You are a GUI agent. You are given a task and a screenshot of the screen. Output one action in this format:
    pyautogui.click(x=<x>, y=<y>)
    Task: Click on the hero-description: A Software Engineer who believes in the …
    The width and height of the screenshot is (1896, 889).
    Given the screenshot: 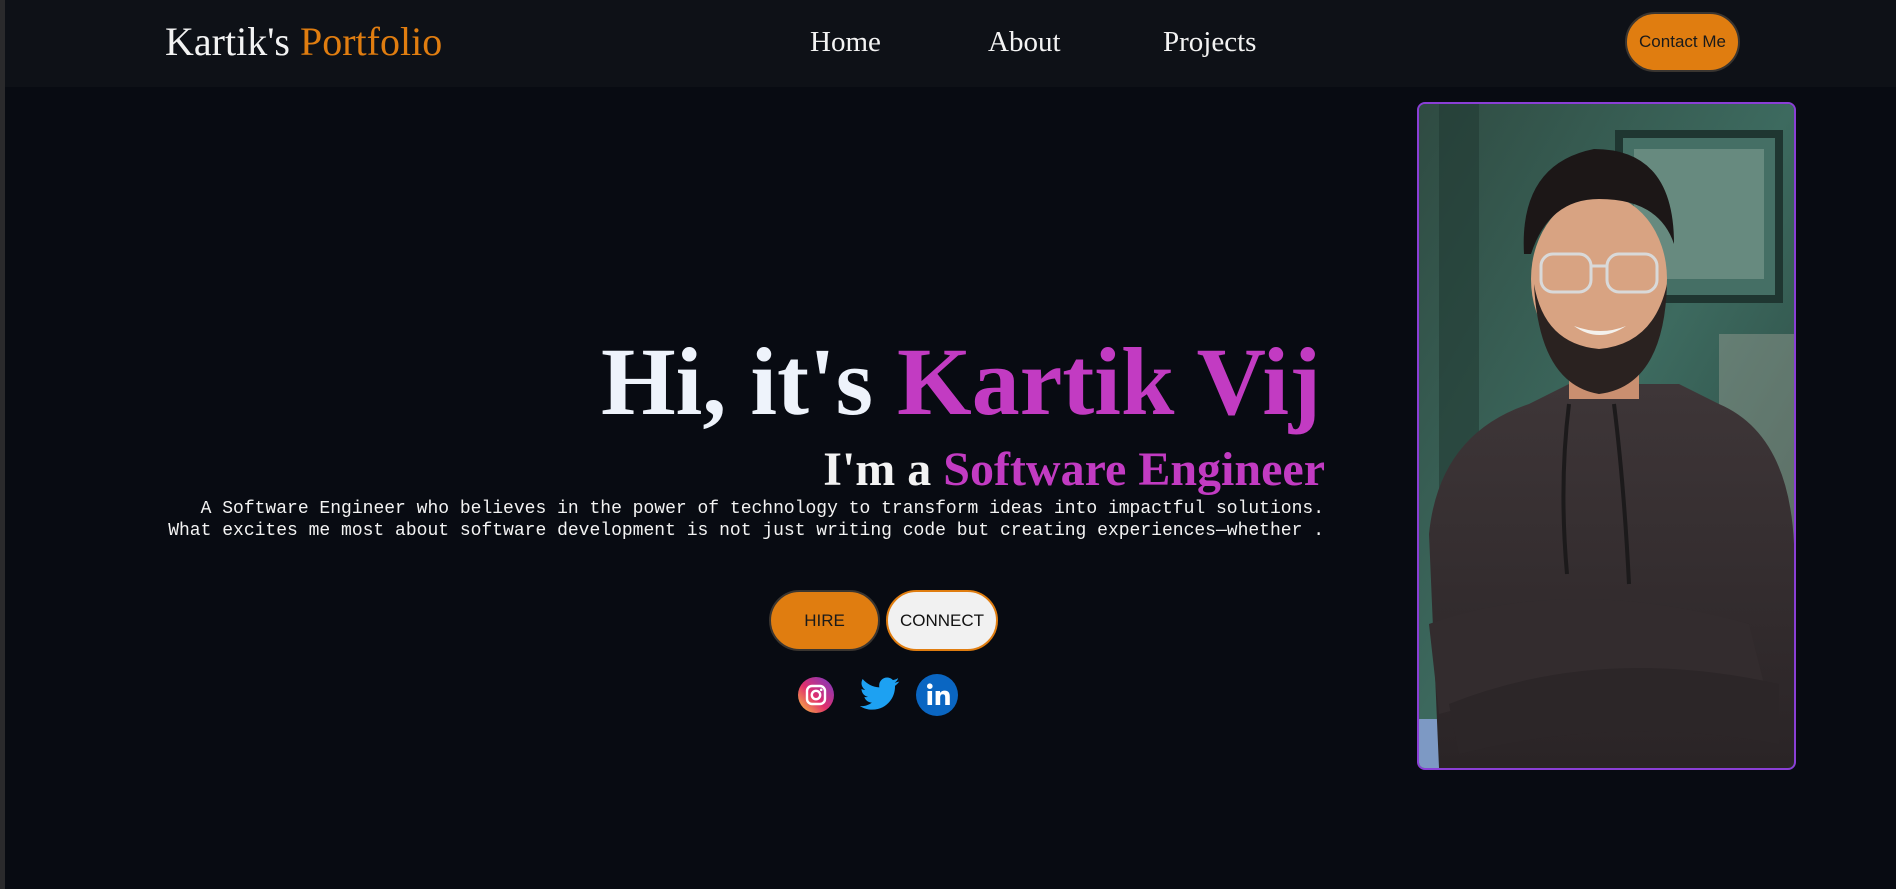 What is the action you would take?
    pyautogui.click(x=746, y=520)
    